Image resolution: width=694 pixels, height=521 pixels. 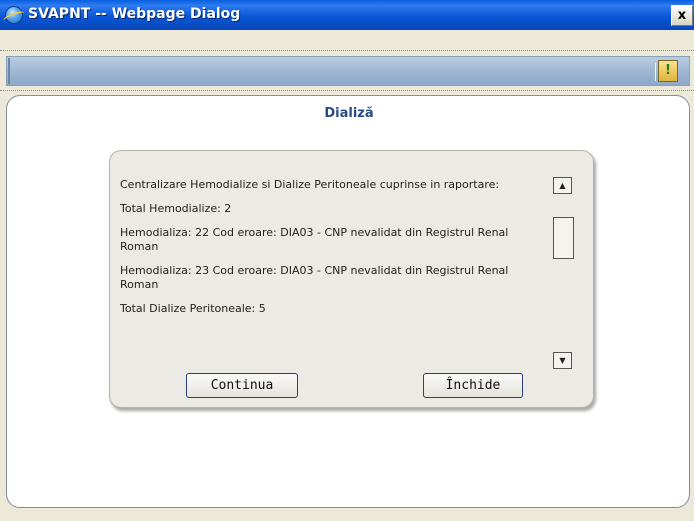 I want to click on internet-explorer-icon, so click(x=14, y=15).